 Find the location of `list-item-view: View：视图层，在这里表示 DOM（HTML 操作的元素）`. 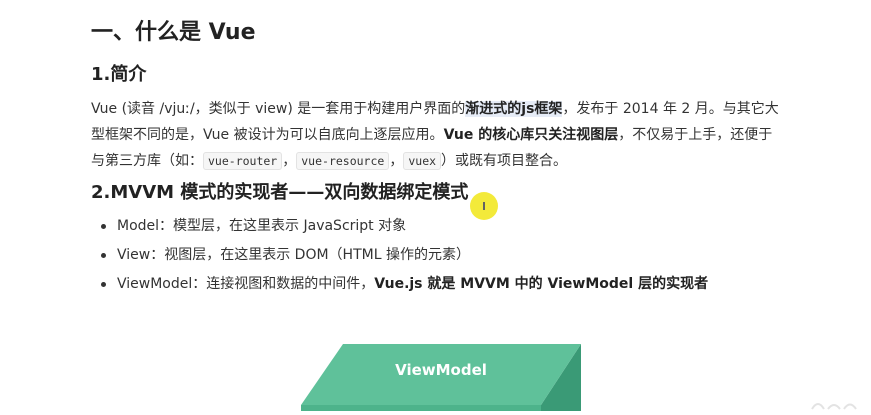

list-item-view: View：视图层，在这里表示 DOM（HTML 操作的元素） is located at coordinates (399, 255).